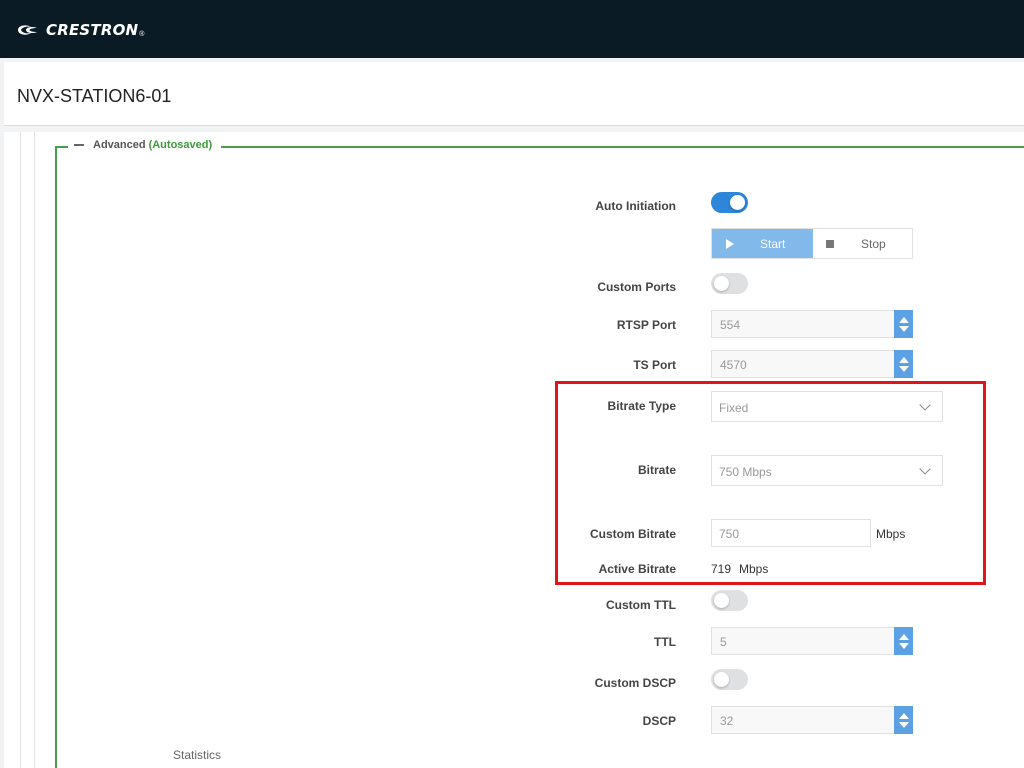 The width and height of the screenshot is (1024, 768). What do you see at coordinates (873, 243) in the screenshot?
I see `stop-label: Stop` at bounding box center [873, 243].